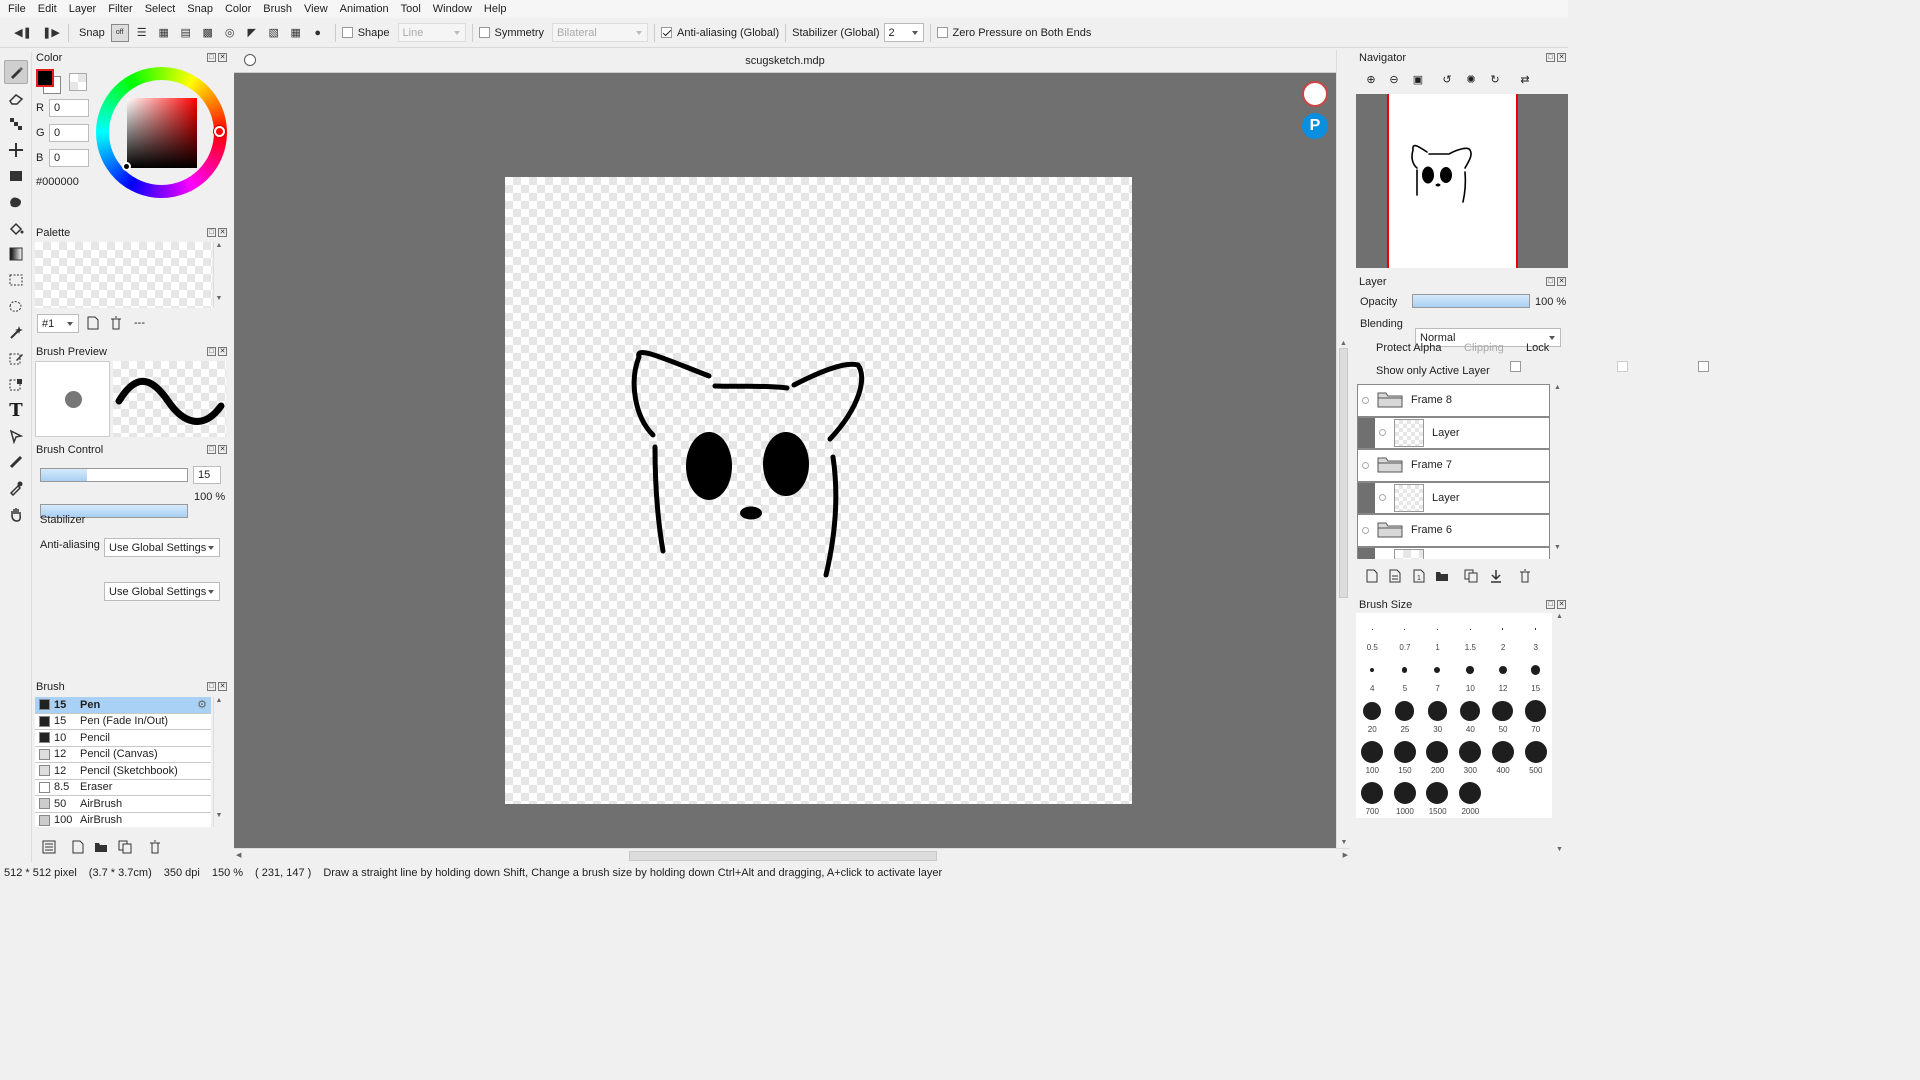 Image resolution: width=1920 pixels, height=1080 pixels. I want to click on menu-file: File, so click(15, 9).